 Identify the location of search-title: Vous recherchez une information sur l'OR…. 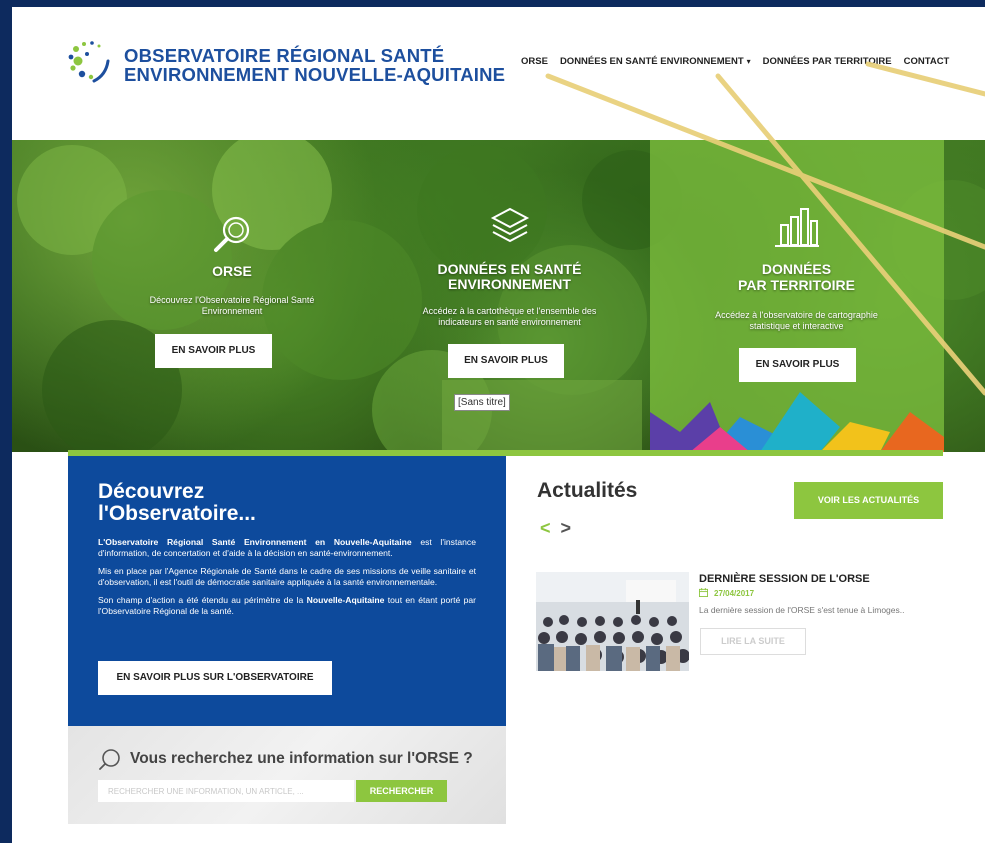
(301, 758).